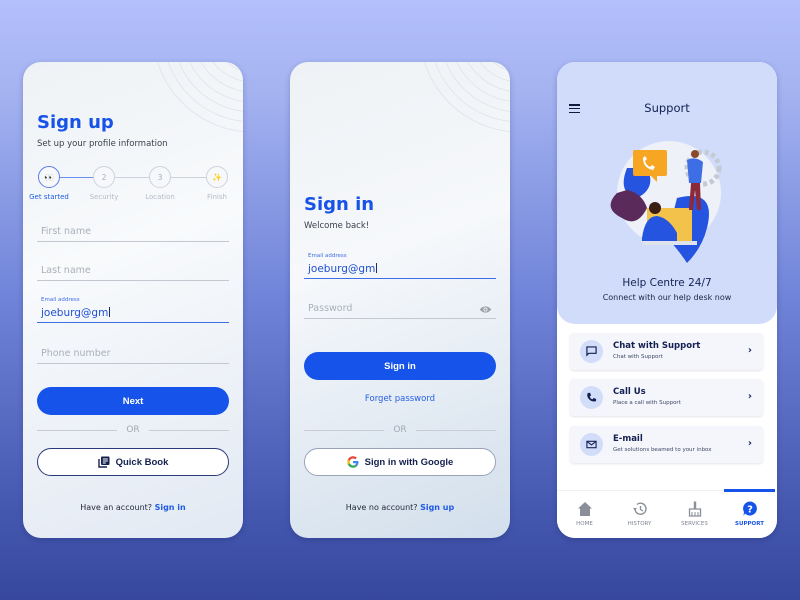 The image size is (800, 600). I want to click on bottom-tab-bar: HOME HISTORY SERVICES ? SUPPORT, so click(667, 513).